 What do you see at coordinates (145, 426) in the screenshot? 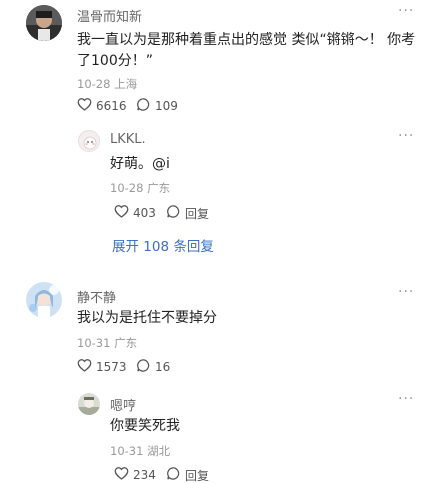
I see `reply-text: 你要笑死我` at bounding box center [145, 426].